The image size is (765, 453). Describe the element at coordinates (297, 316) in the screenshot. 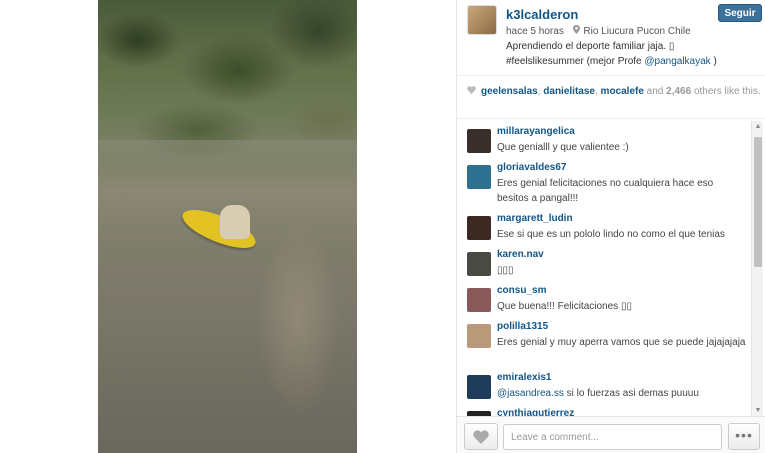

I see `video-glare` at that location.